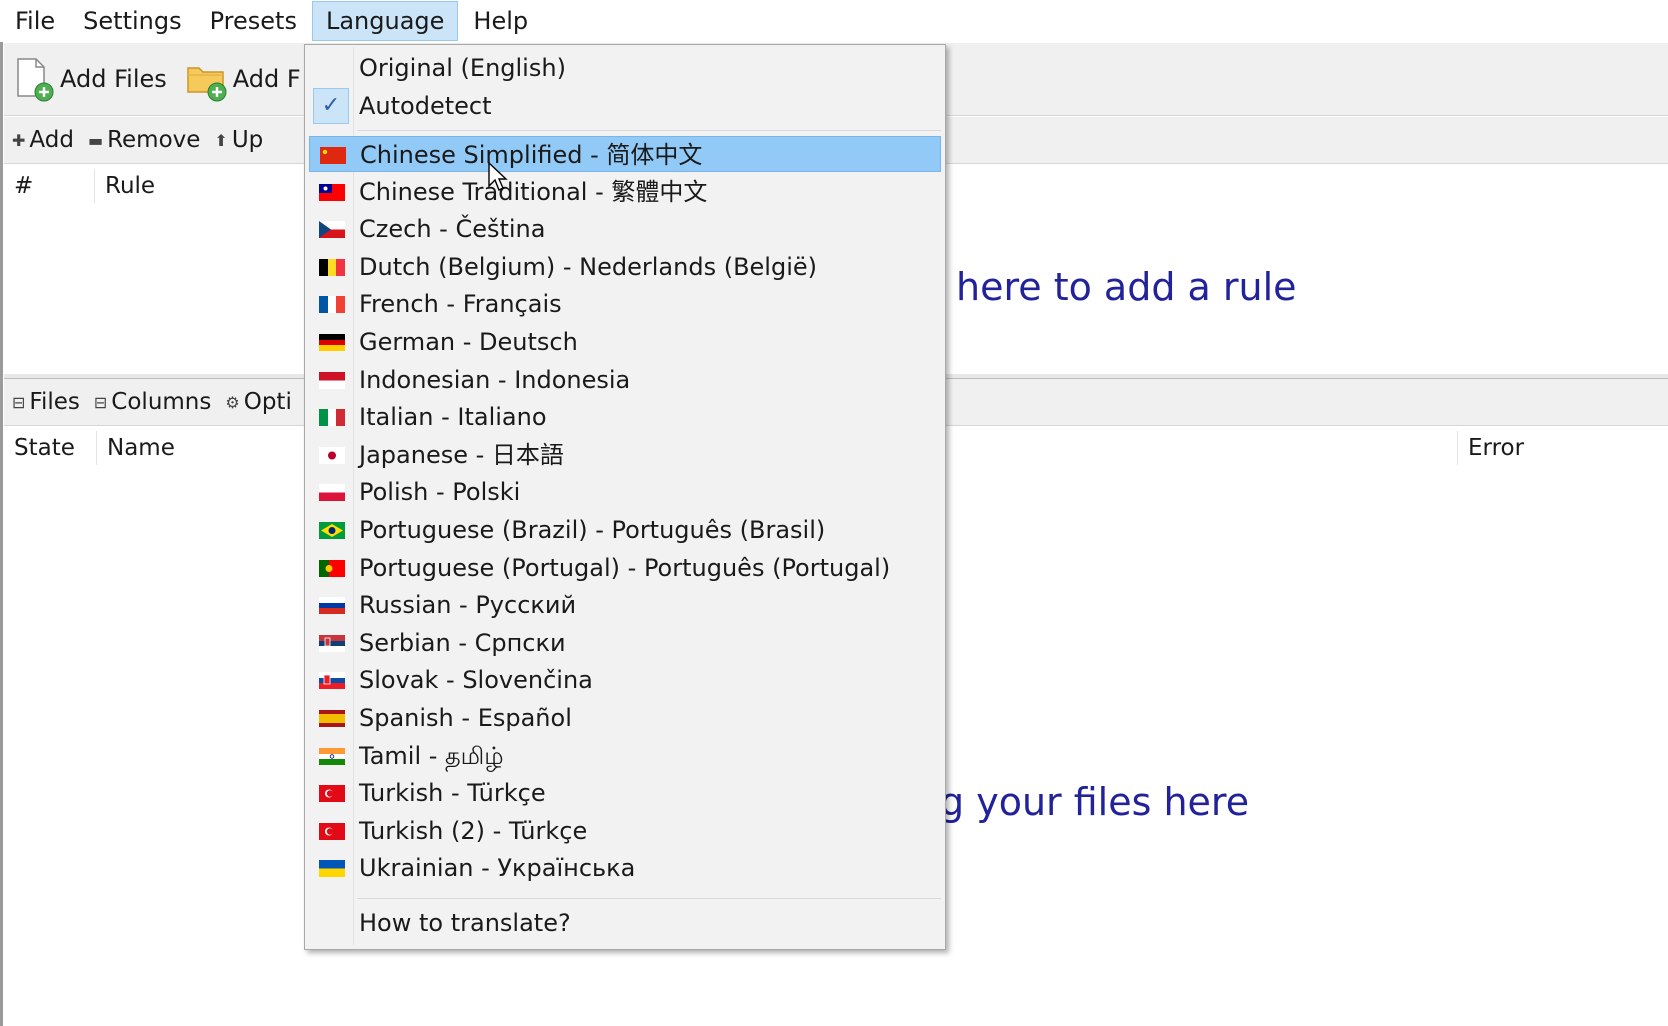 The image size is (1668, 1026). What do you see at coordinates (1, 534) in the screenshot?
I see `window-left-edge` at bounding box center [1, 534].